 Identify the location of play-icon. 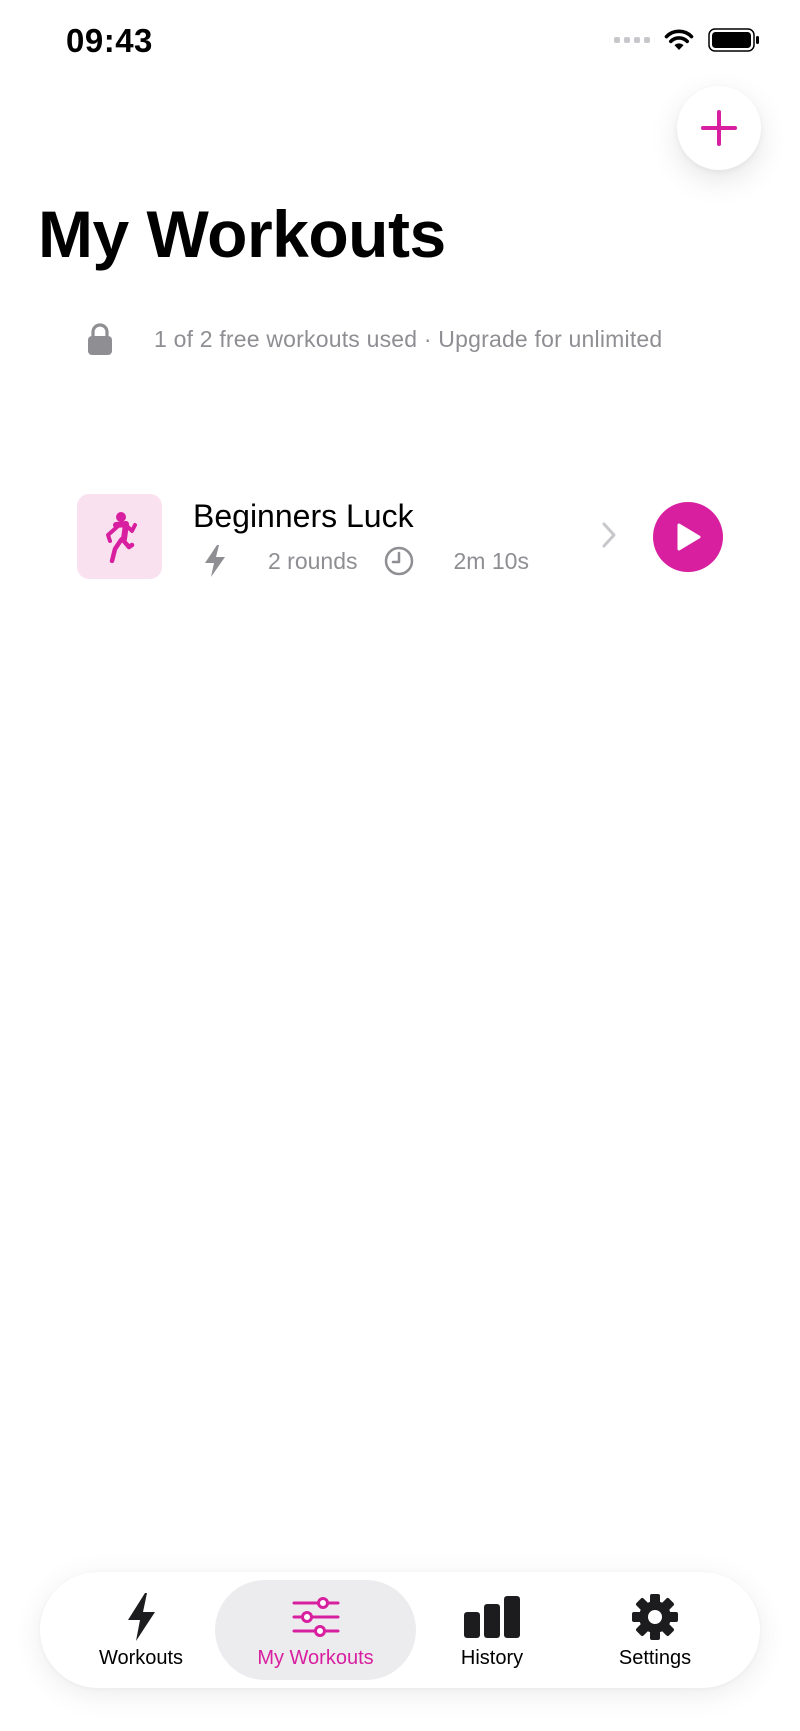
(689, 537).